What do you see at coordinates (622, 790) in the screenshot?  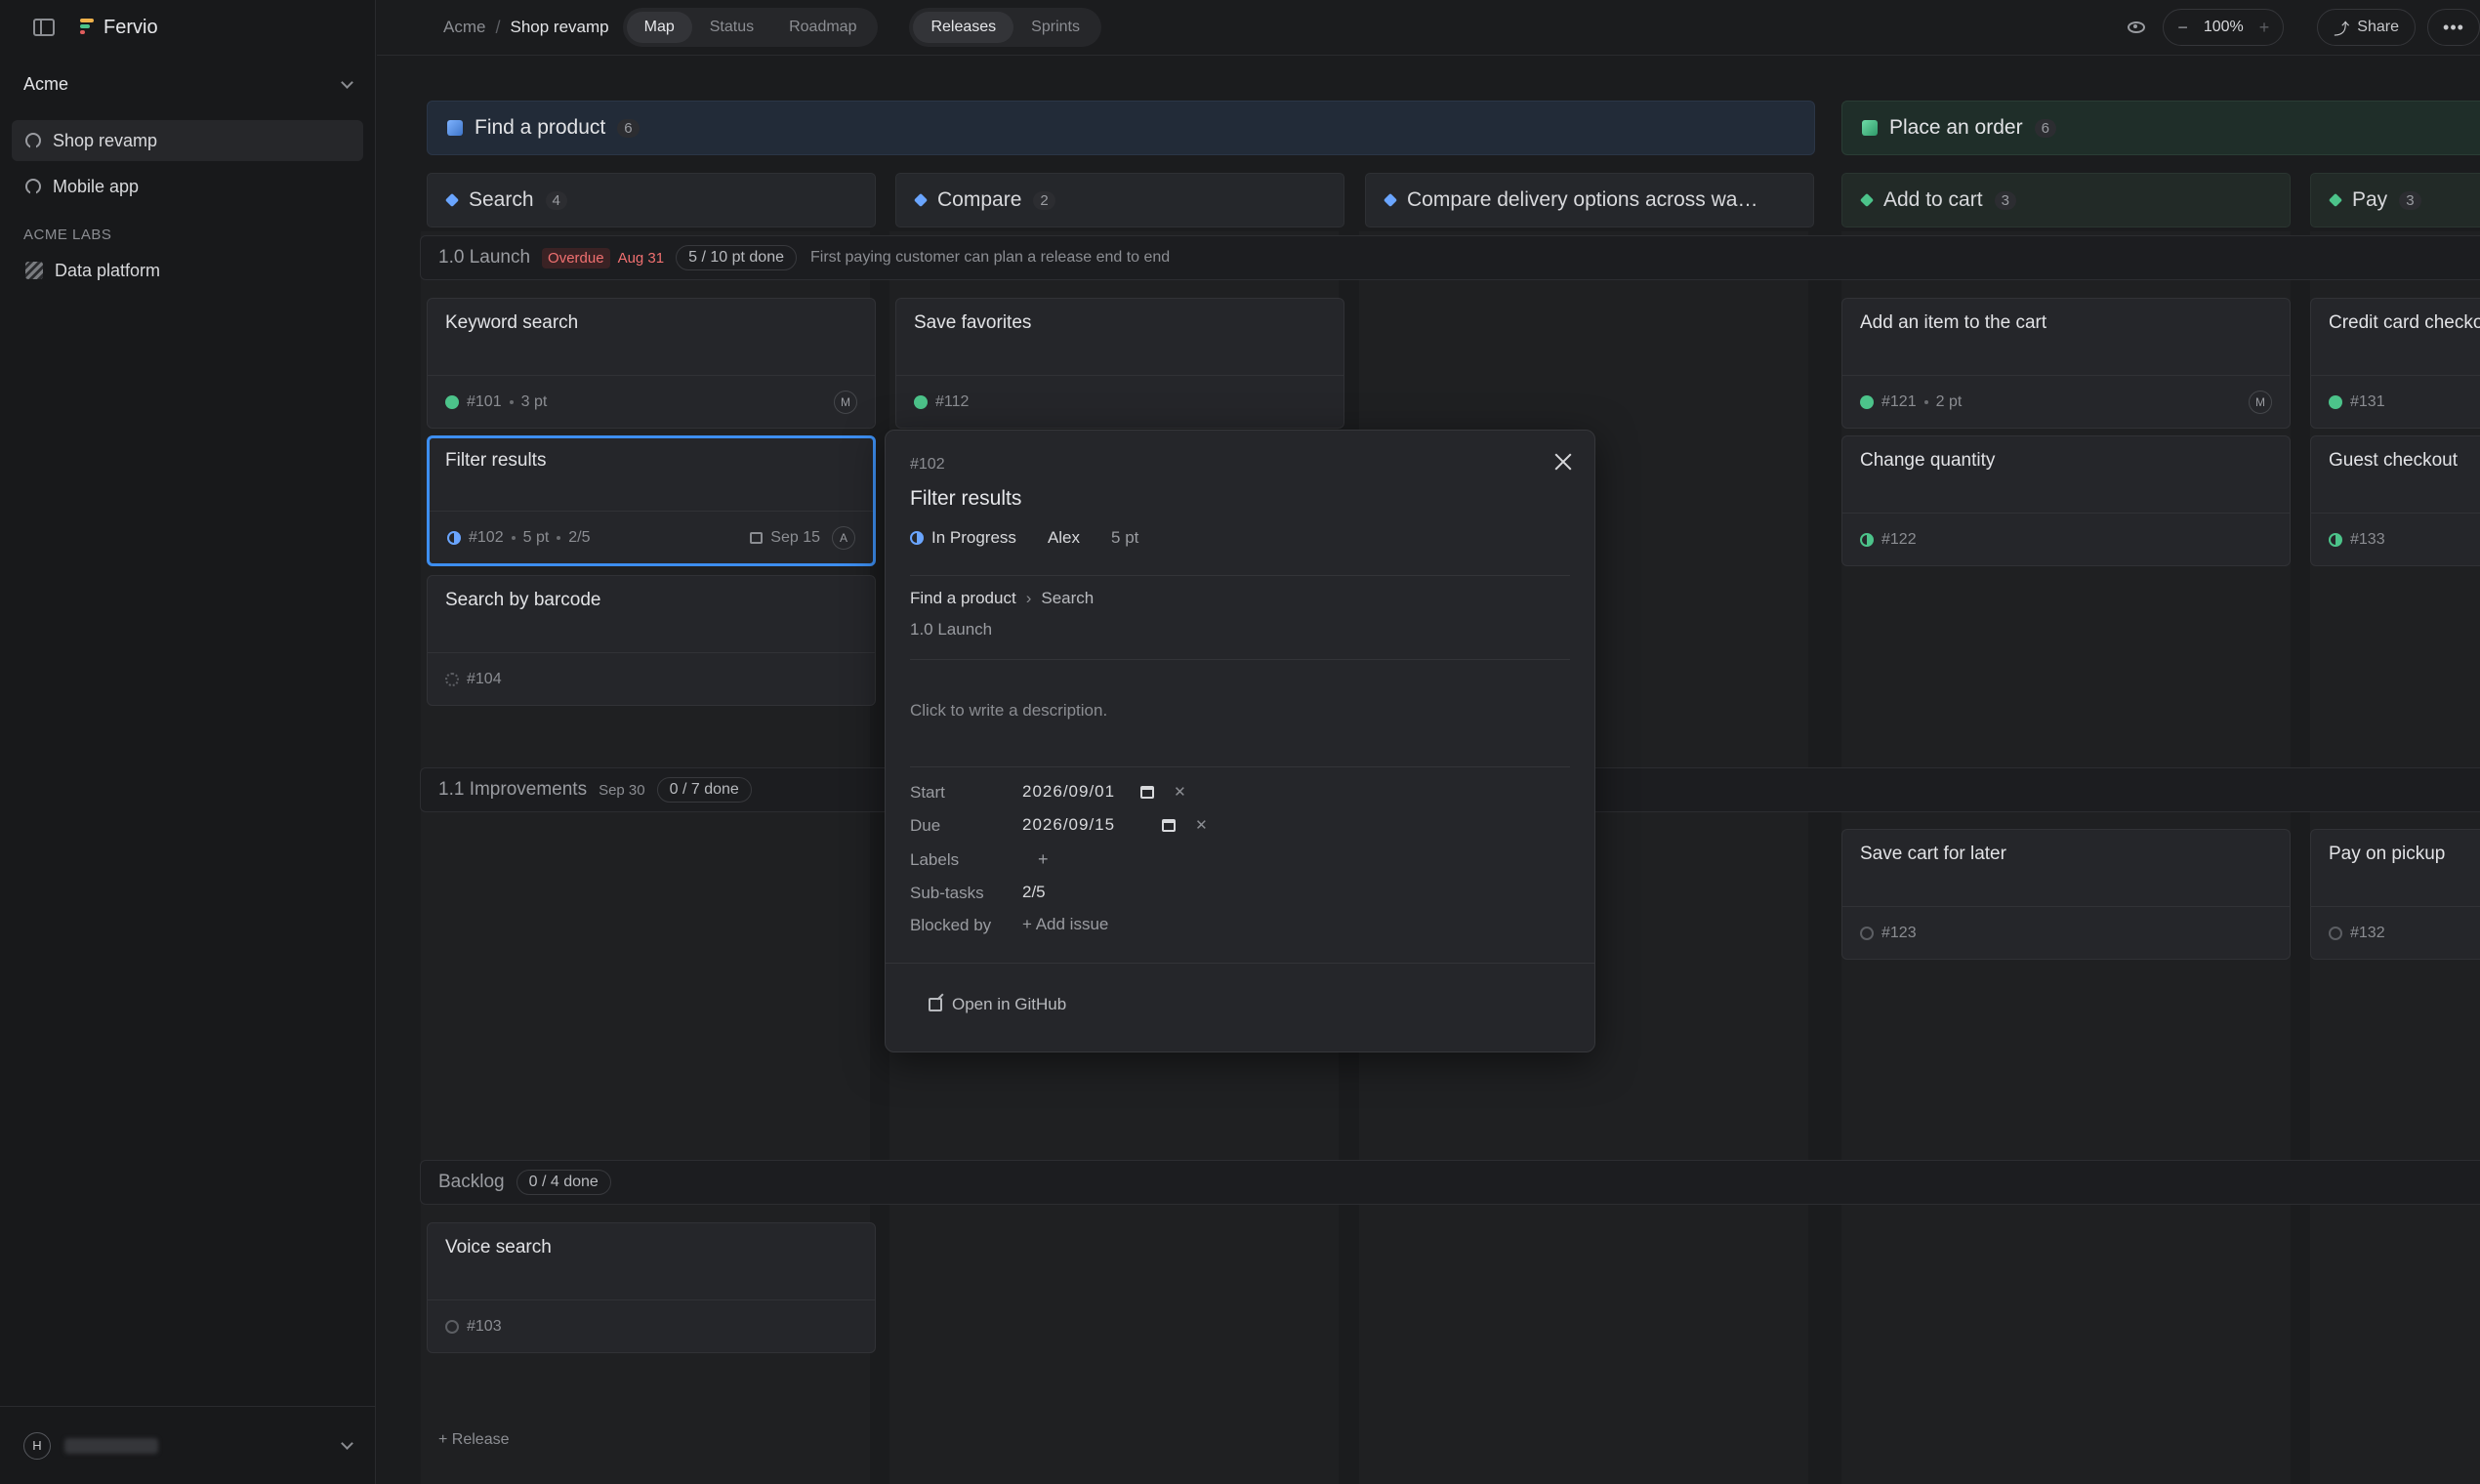 I see `release-date: Sep 30` at bounding box center [622, 790].